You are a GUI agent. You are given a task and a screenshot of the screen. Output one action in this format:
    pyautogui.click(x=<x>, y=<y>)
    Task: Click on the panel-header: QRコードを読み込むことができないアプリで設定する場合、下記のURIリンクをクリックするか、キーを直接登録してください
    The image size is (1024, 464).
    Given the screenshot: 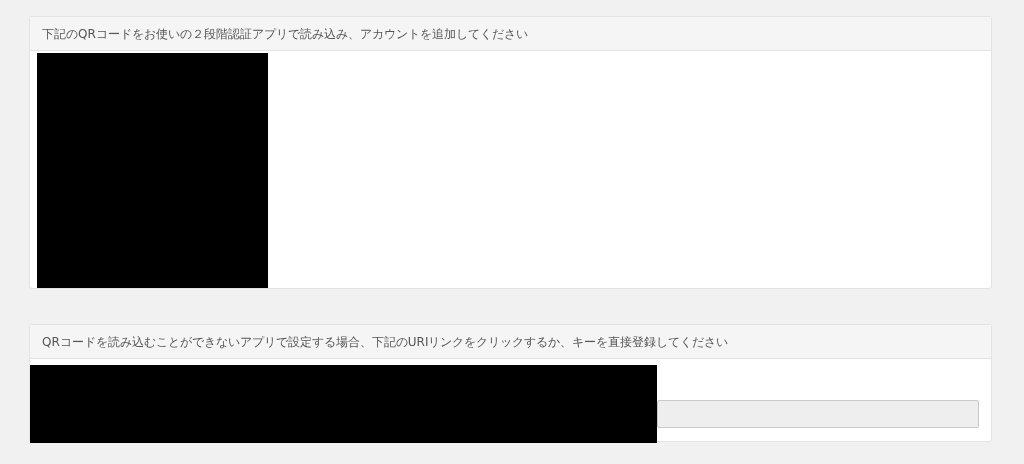 What is the action you would take?
    pyautogui.click(x=510, y=342)
    